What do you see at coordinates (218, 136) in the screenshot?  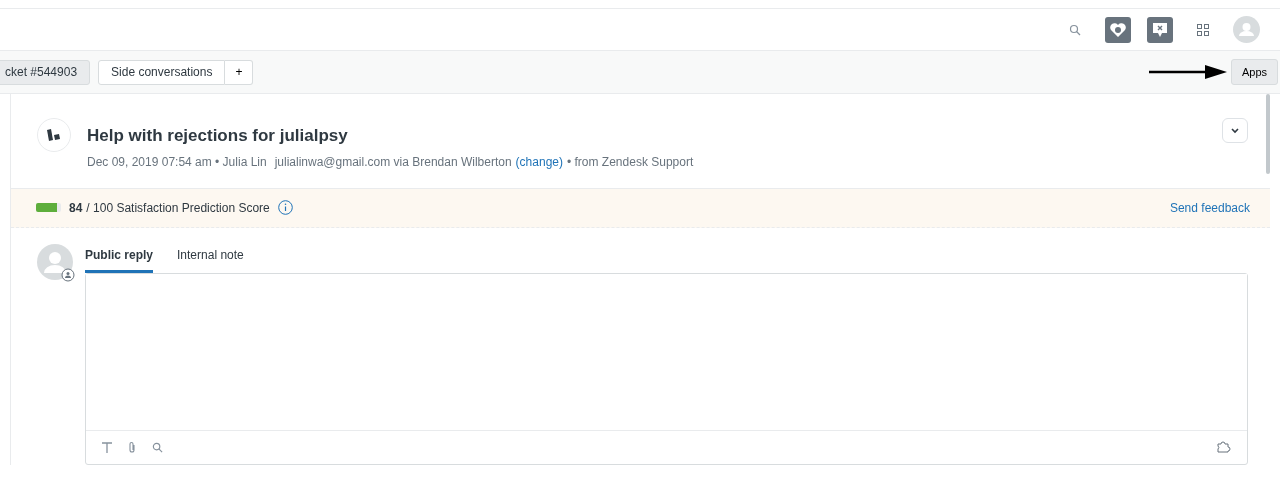 I see `ticket-title: Help with rejections for julialpsy` at bounding box center [218, 136].